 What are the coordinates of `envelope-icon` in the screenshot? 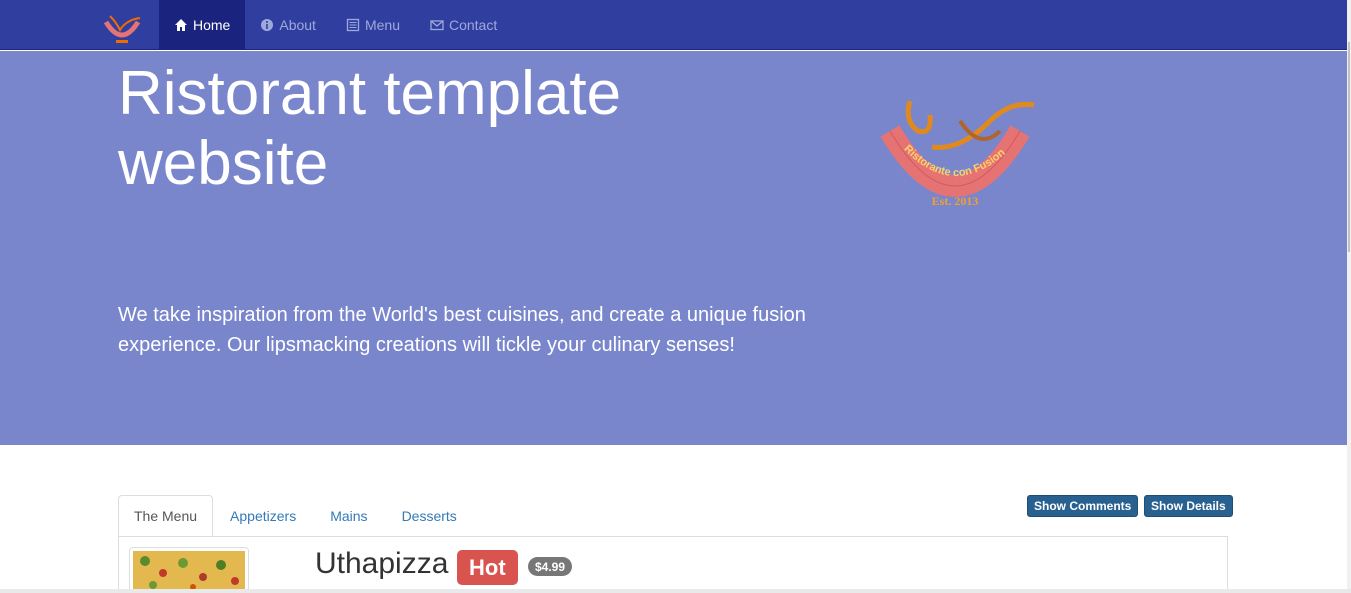 It's located at (437, 25).